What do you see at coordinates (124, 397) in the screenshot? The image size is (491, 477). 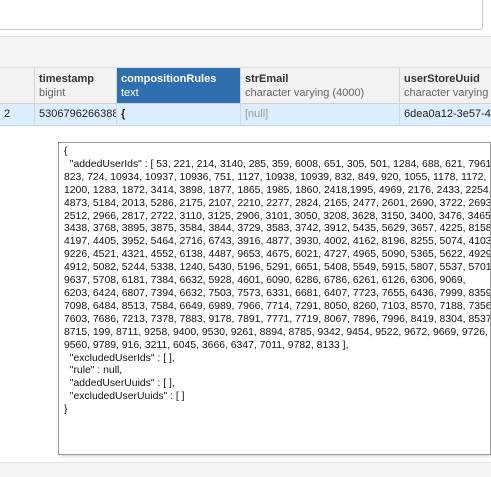 I see `json-line: "excludedUserUuids" : [ ]` at bounding box center [124, 397].